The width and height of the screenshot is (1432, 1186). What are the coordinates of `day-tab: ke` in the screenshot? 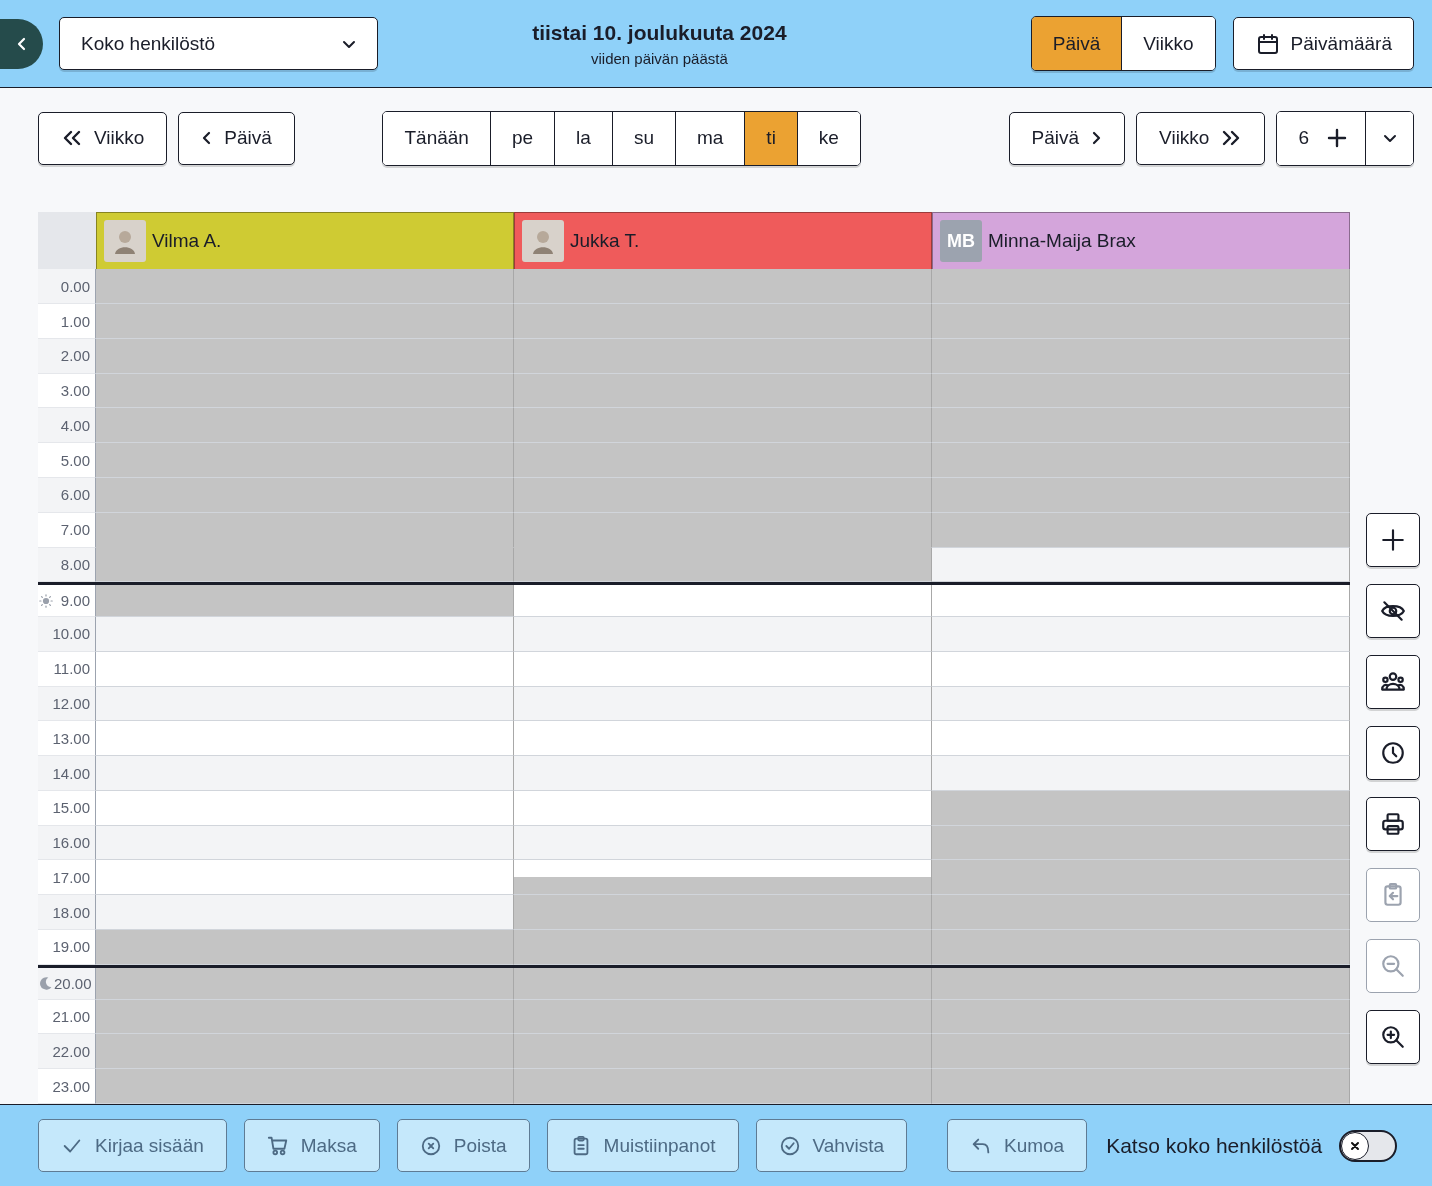 It's located at (828, 138).